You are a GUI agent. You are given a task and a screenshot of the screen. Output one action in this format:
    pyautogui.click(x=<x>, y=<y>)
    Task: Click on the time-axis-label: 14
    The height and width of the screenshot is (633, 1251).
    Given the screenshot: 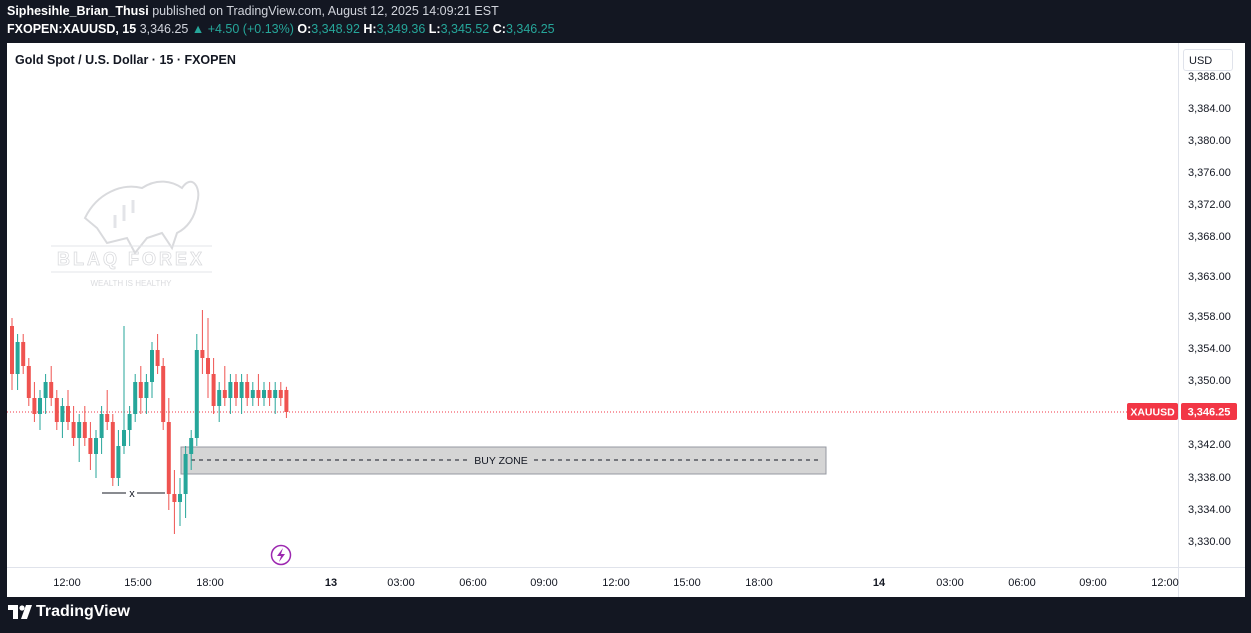 What is the action you would take?
    pyautogui.click(x=879, y=583)
    